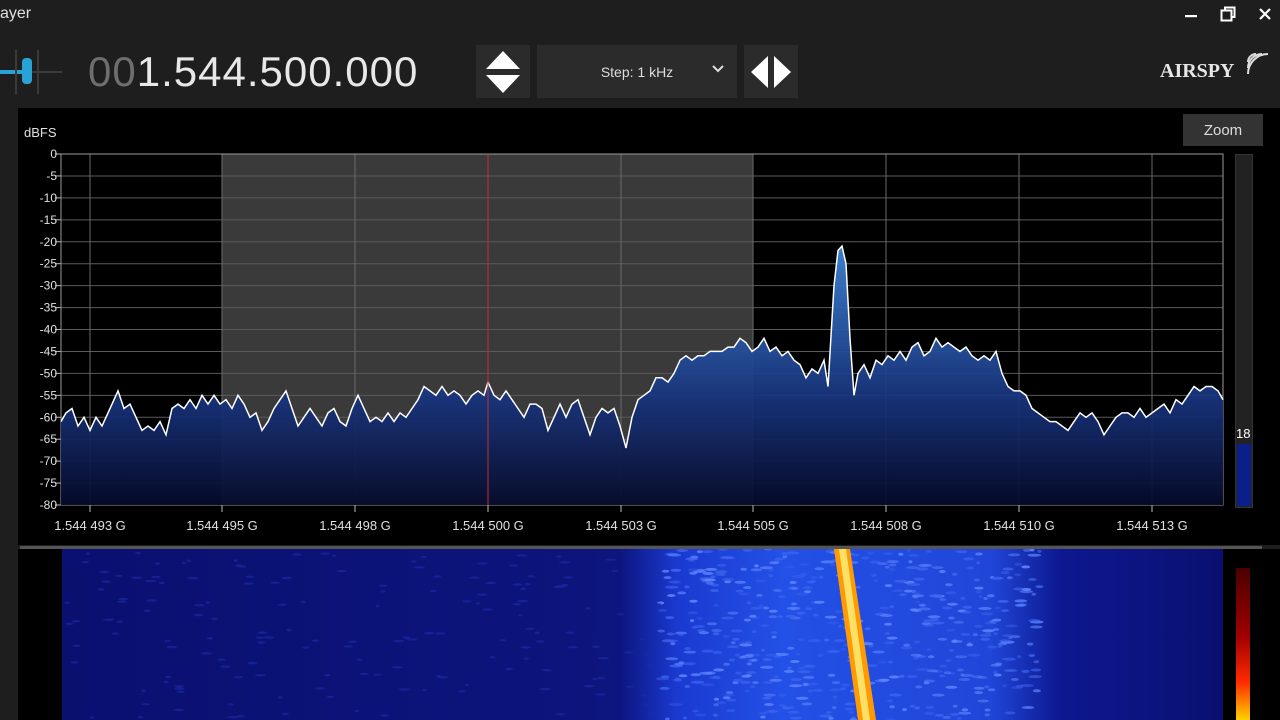 This screenshot has width=1280, height=720. What do you see at coordinates (1223, 130) in the screenshot?
I see `zoom-button: Zoom` at bounding box center [1223, 130].